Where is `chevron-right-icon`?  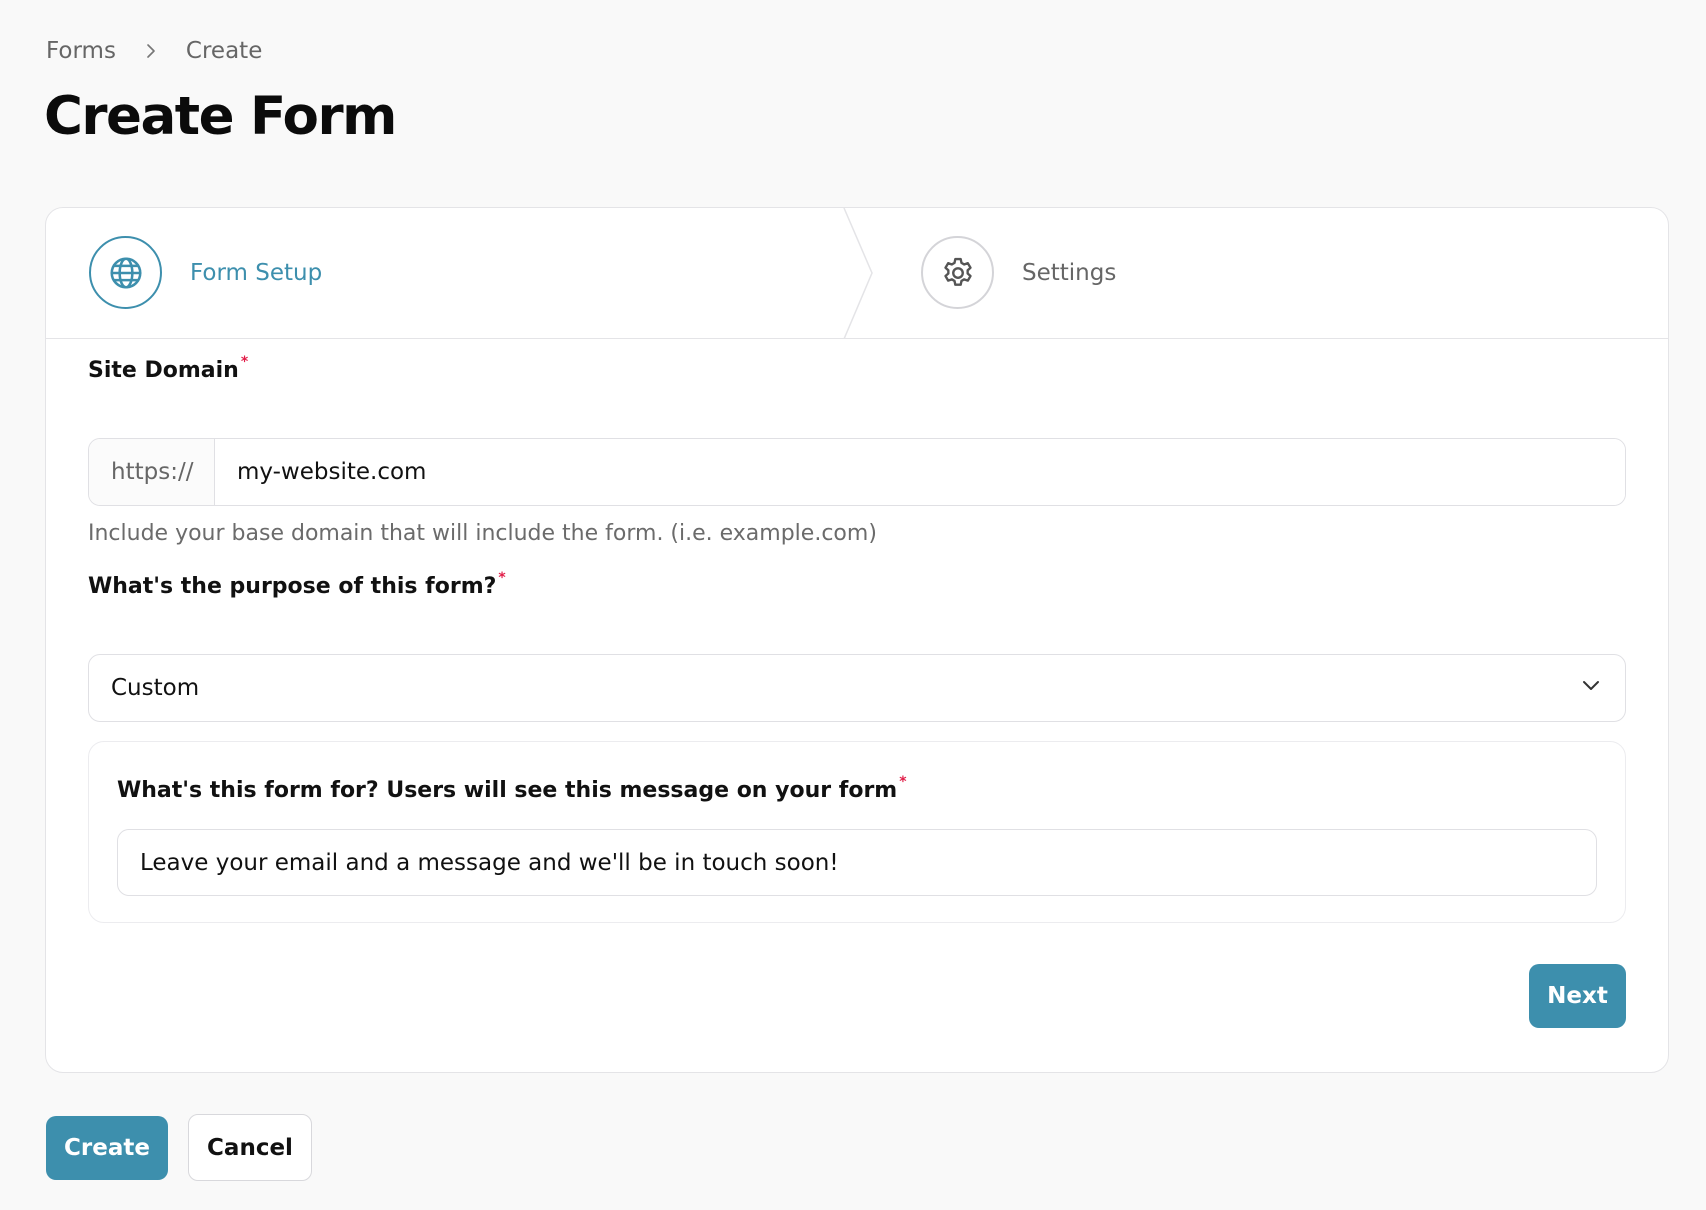
chevron-right-icon is located at coordinates (151, 51).